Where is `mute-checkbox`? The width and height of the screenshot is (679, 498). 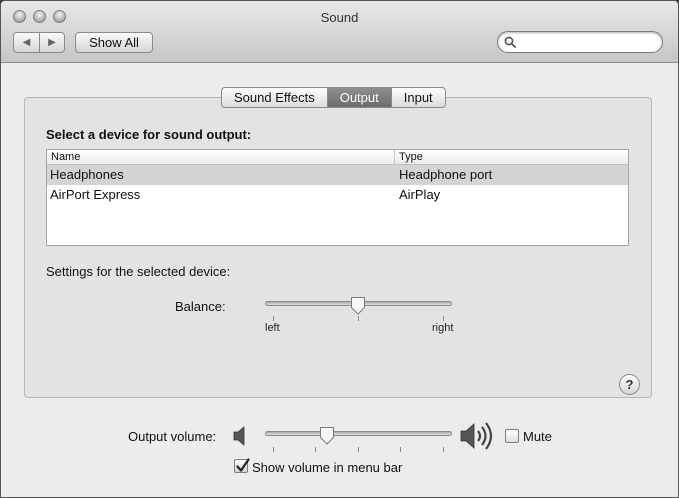
mute-checkbox is located at coordinates (512, 436).